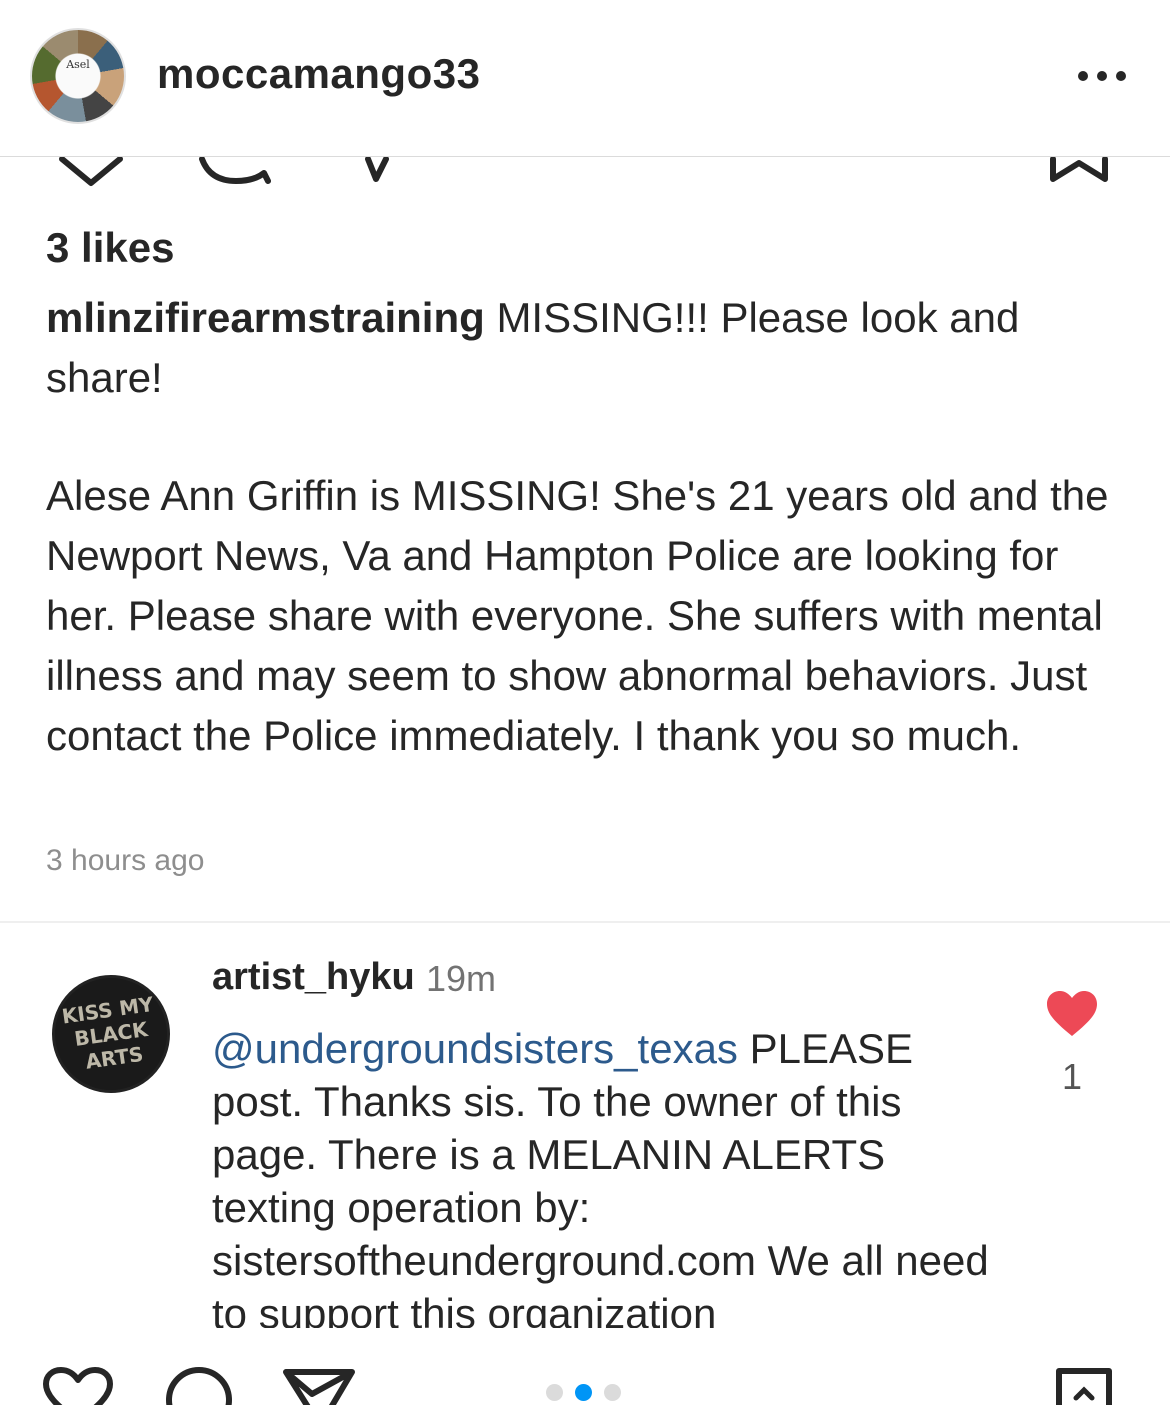 This screenshot has height=1405, width=1170. Describe the element at coordinates (585, 1372) in the screenshot. I see `action-bar` at that location.